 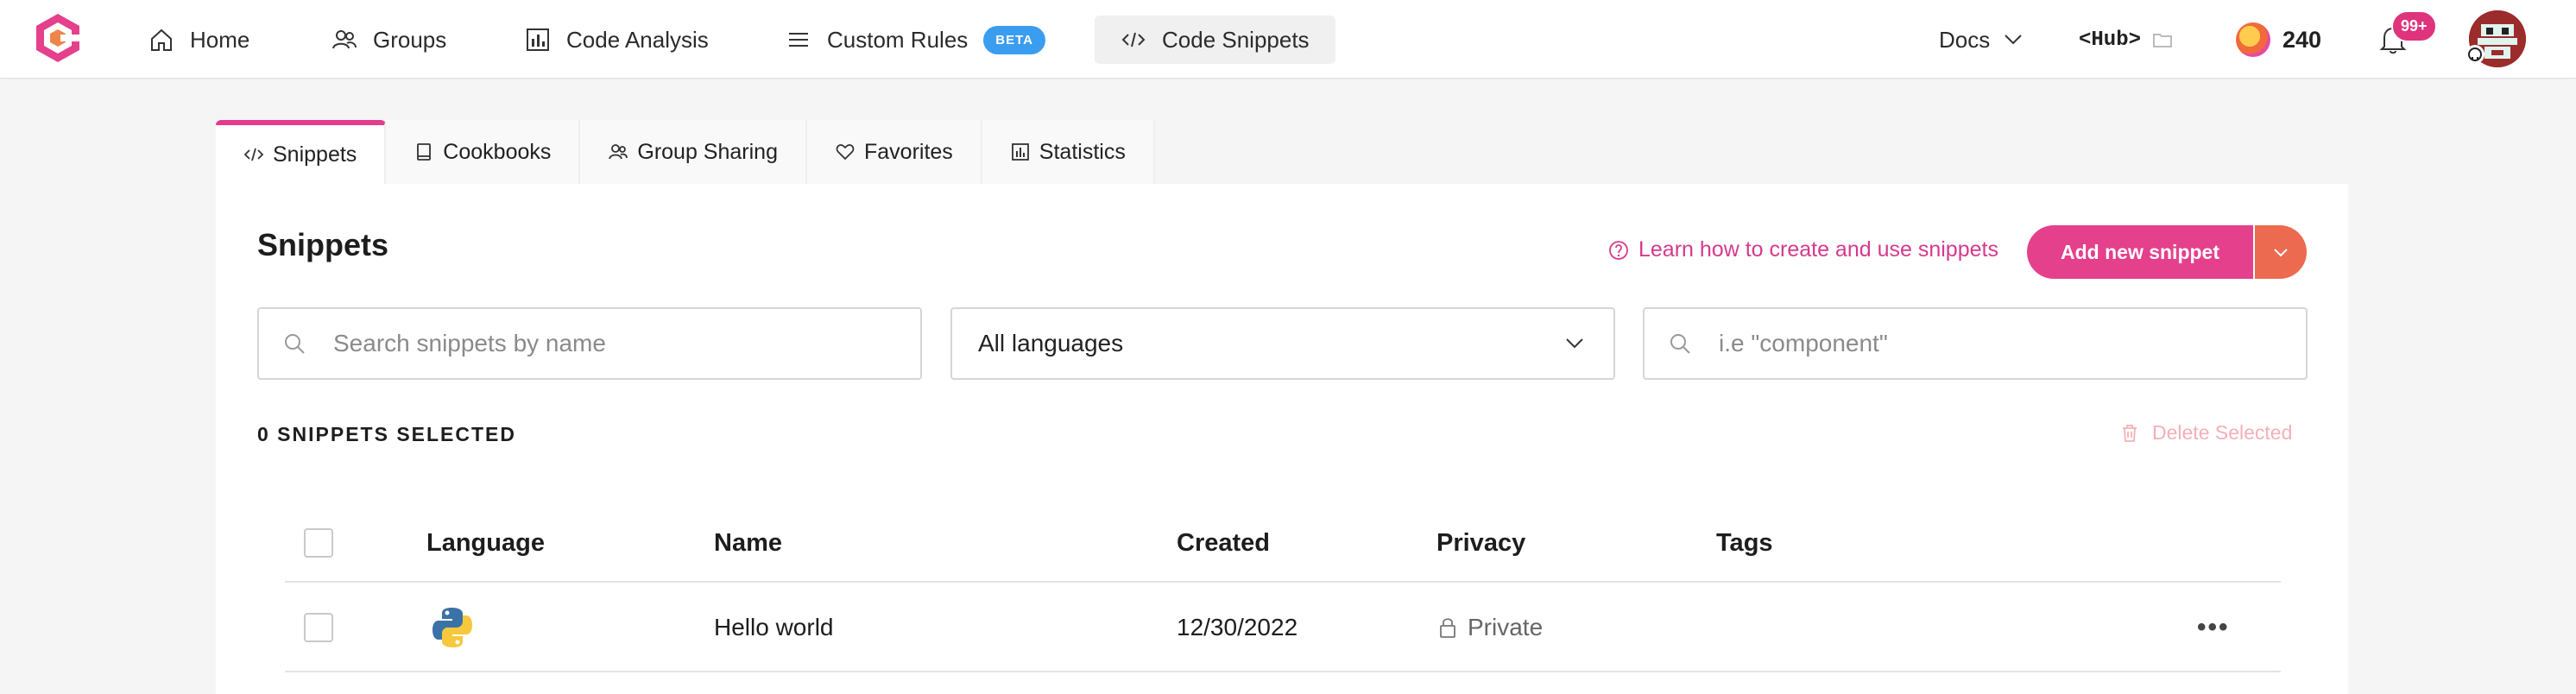 I want to click on tab-snippets: Snippets, so click(x=301, y=152).